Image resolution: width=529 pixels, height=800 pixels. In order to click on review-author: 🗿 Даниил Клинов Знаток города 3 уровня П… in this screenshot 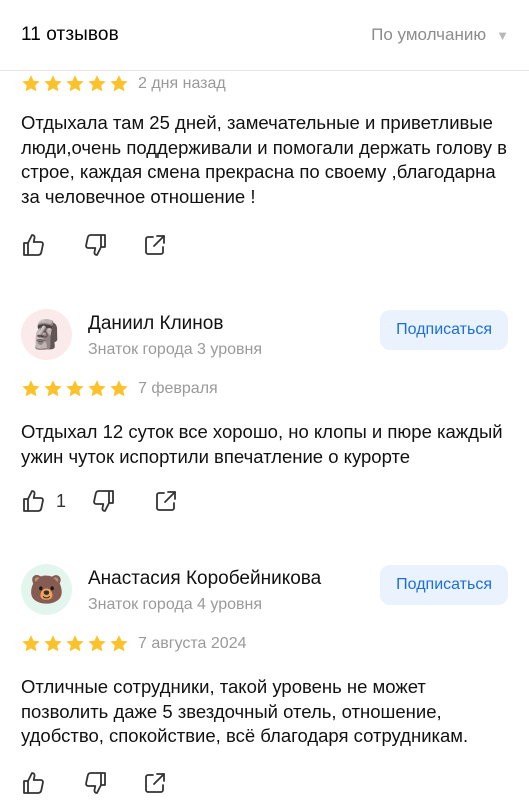, I will do `click(264, 343)`.